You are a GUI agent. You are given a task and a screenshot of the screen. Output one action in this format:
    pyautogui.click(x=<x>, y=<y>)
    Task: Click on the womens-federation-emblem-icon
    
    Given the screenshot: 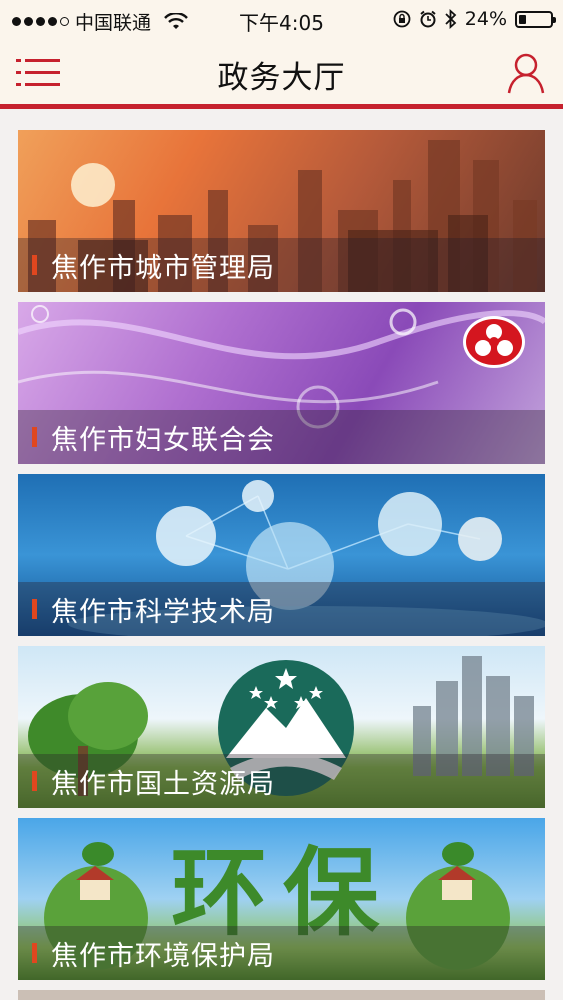 What is the action you would take?
    pyautogui.click(x=494, y=342)
    